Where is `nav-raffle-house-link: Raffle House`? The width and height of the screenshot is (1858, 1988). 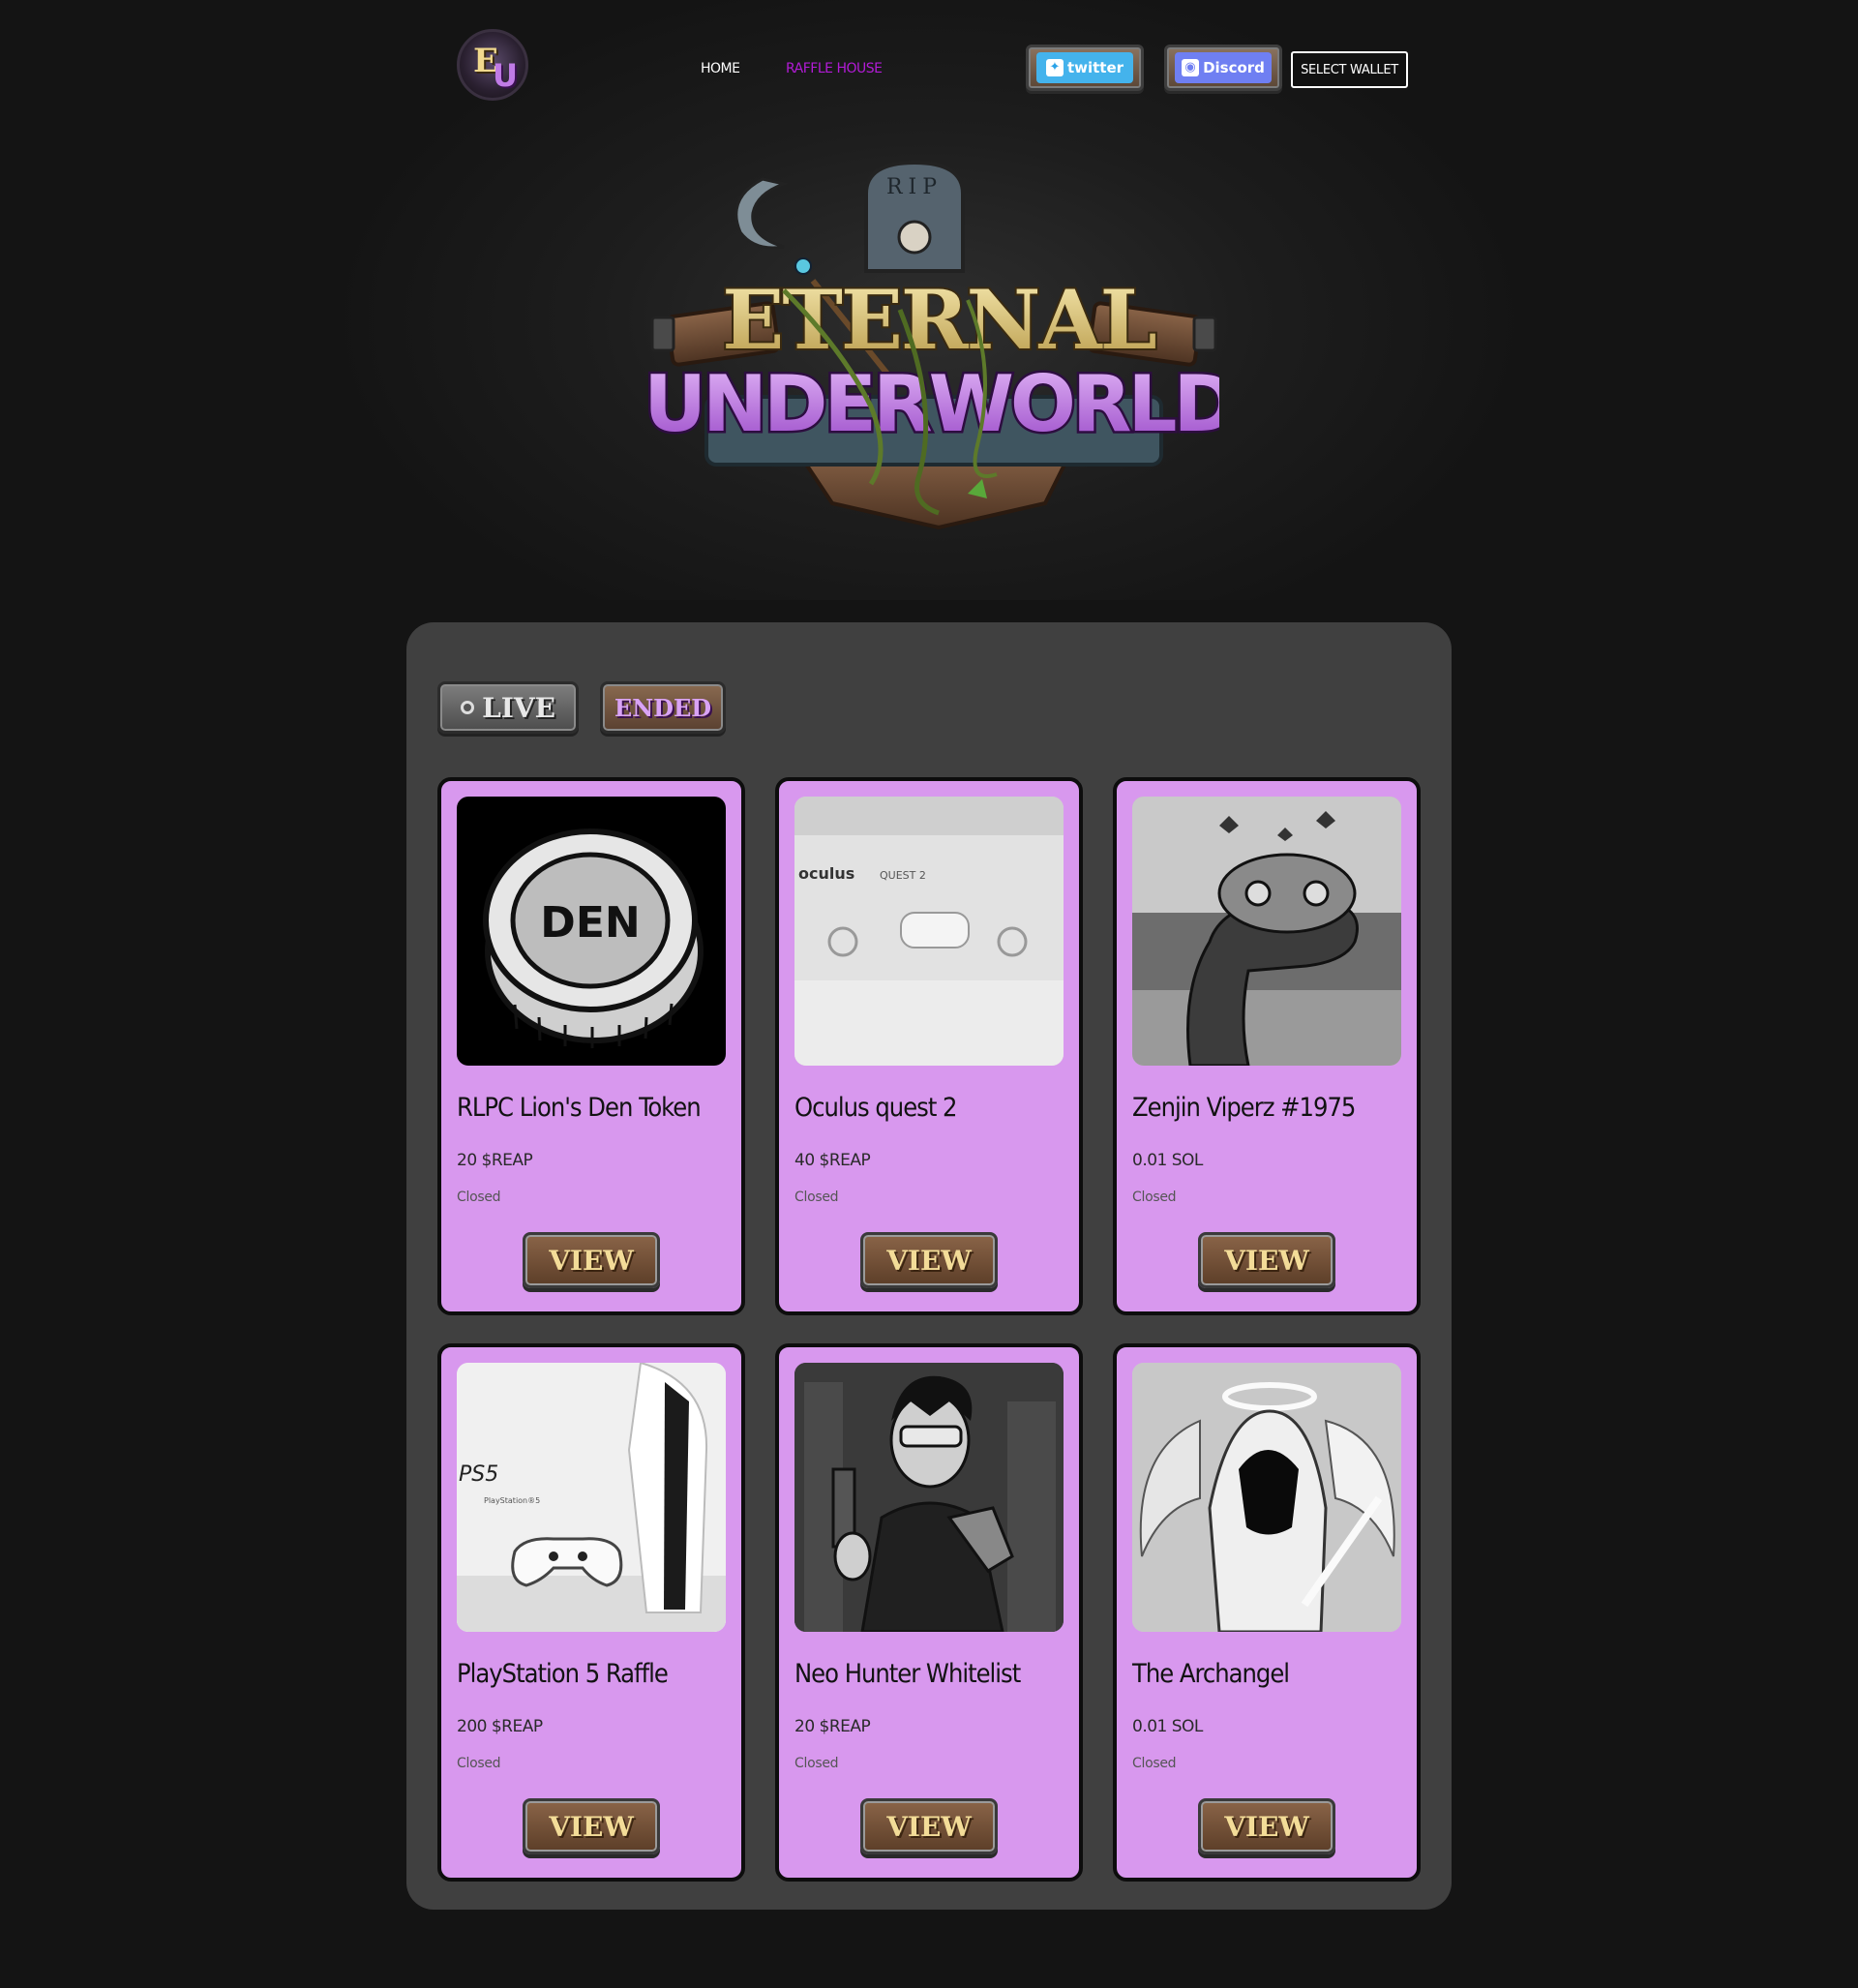 nav-raffle-house-link: Raffle House is located at coordinates (834, 68).